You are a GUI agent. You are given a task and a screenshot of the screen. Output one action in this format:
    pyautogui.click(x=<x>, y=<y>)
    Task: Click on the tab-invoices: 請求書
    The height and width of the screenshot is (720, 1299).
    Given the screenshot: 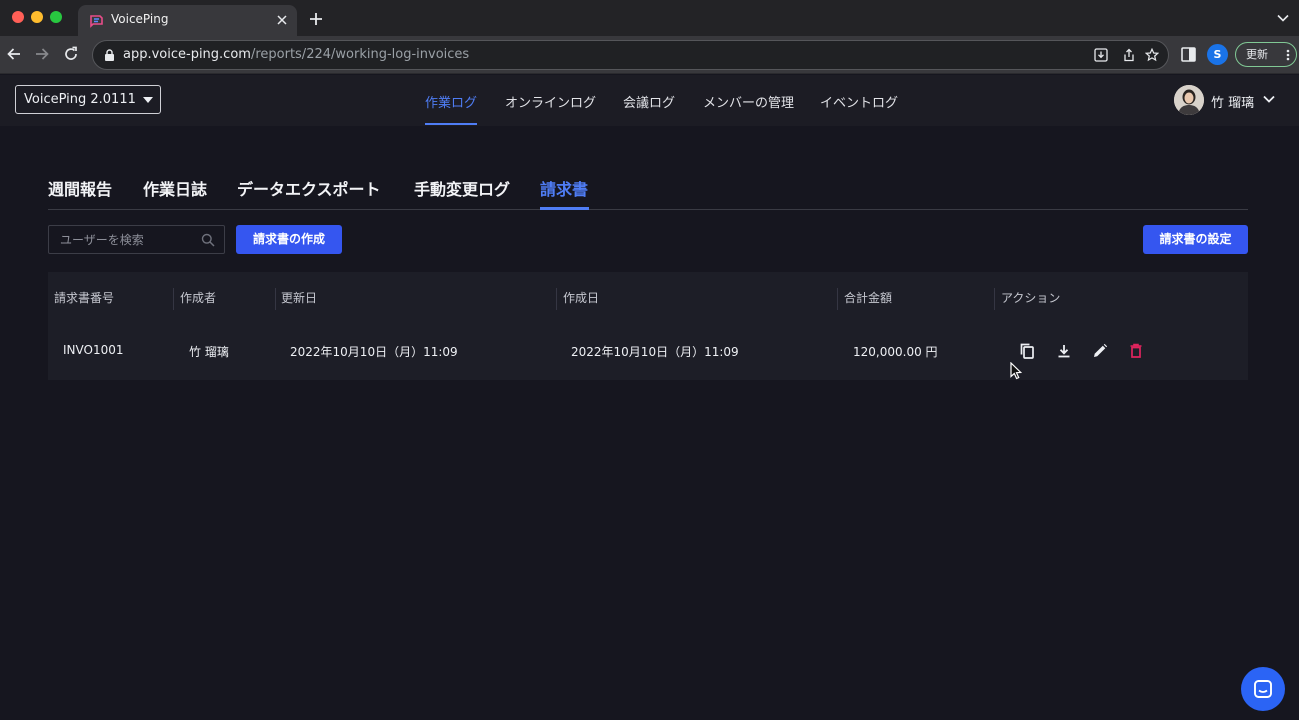 What is the action you would take?
    pyautogui.click(x=564, y=188)
    